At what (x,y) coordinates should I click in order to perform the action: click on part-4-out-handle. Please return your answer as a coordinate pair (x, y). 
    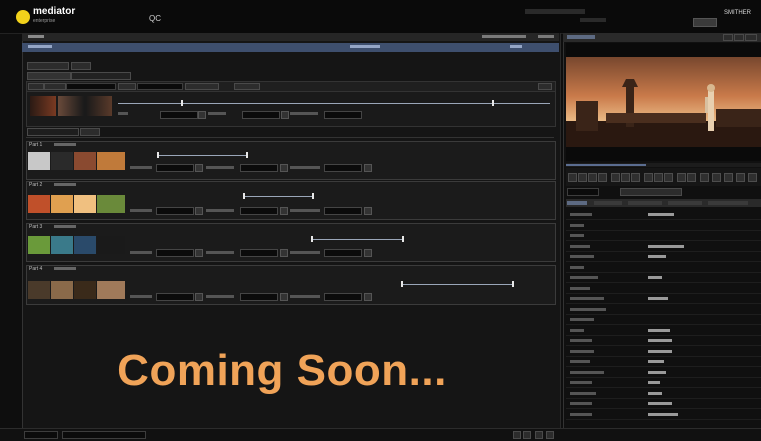
    Looking at the image, I should click on (513, 284).